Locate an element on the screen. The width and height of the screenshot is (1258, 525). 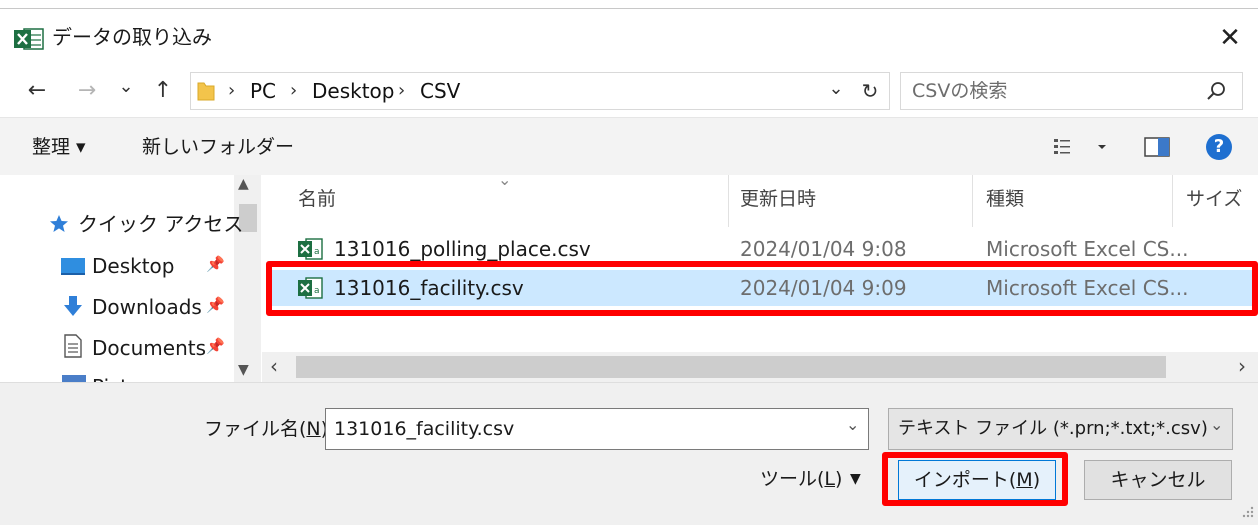
horizontal-scroll-thumb is located at coordinates (731, 367).